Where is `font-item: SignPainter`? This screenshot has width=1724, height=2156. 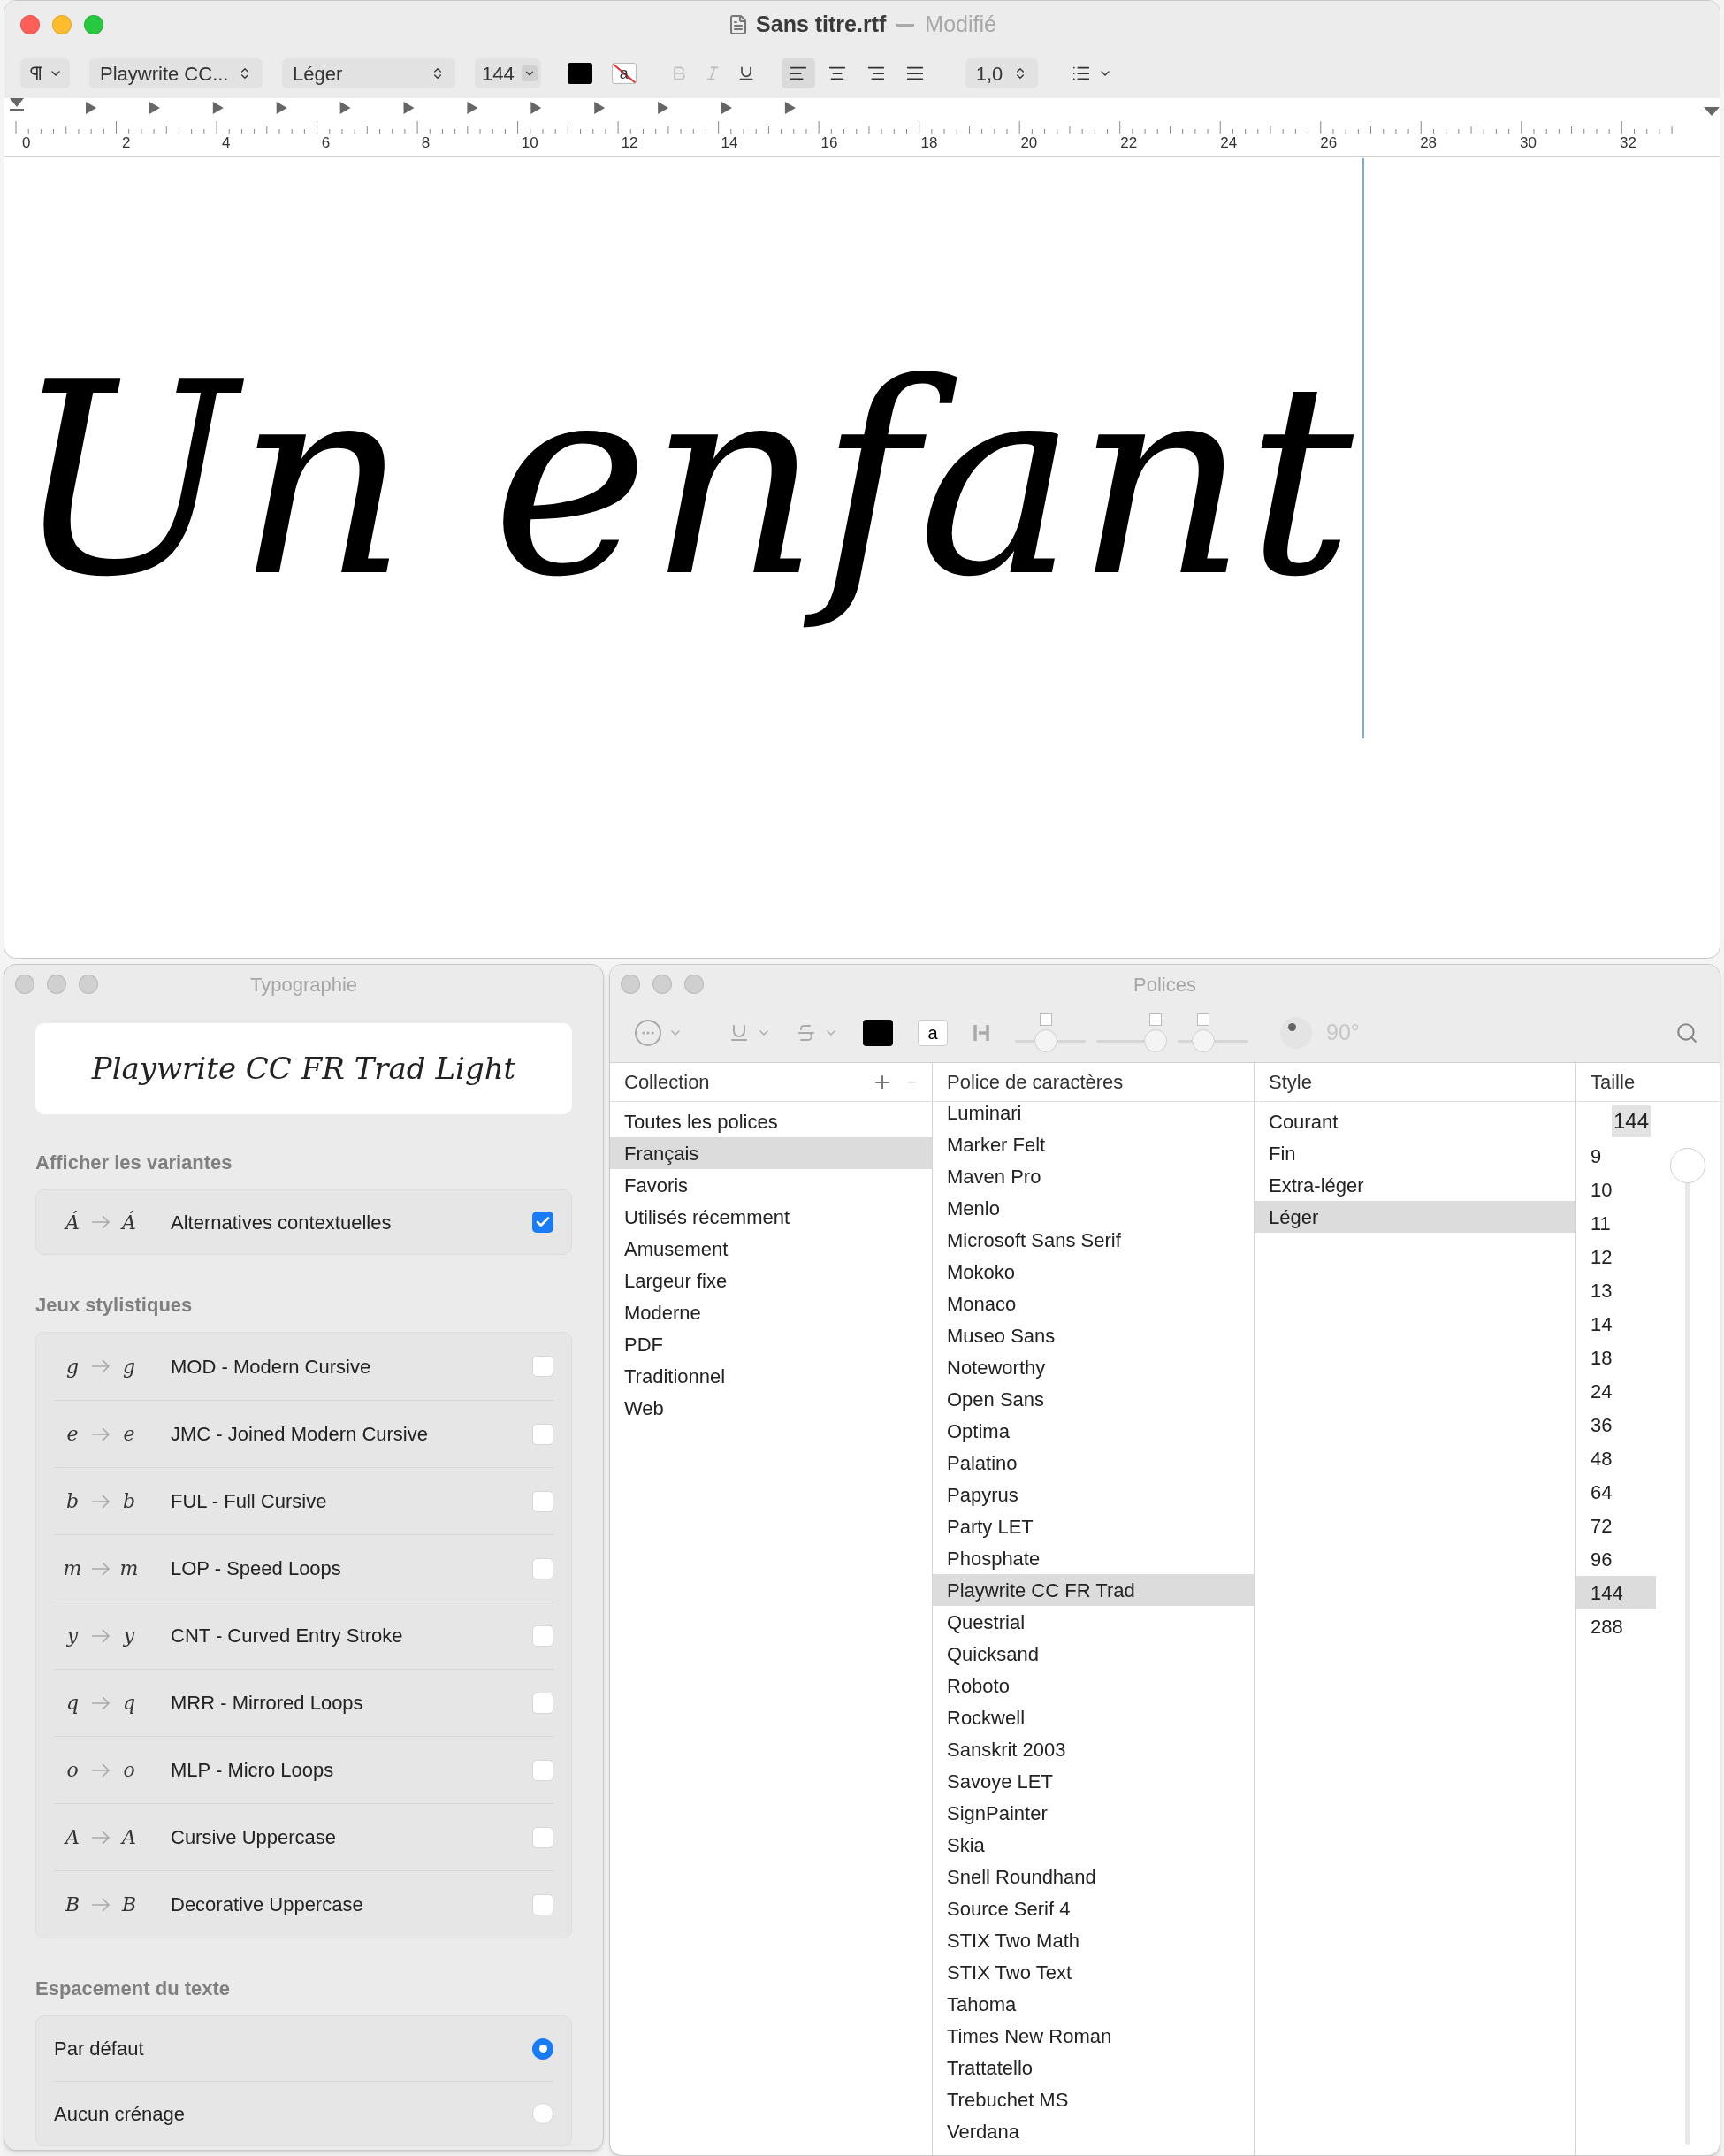 font-item: SignPainter is located at coordinates (1093, 1813).